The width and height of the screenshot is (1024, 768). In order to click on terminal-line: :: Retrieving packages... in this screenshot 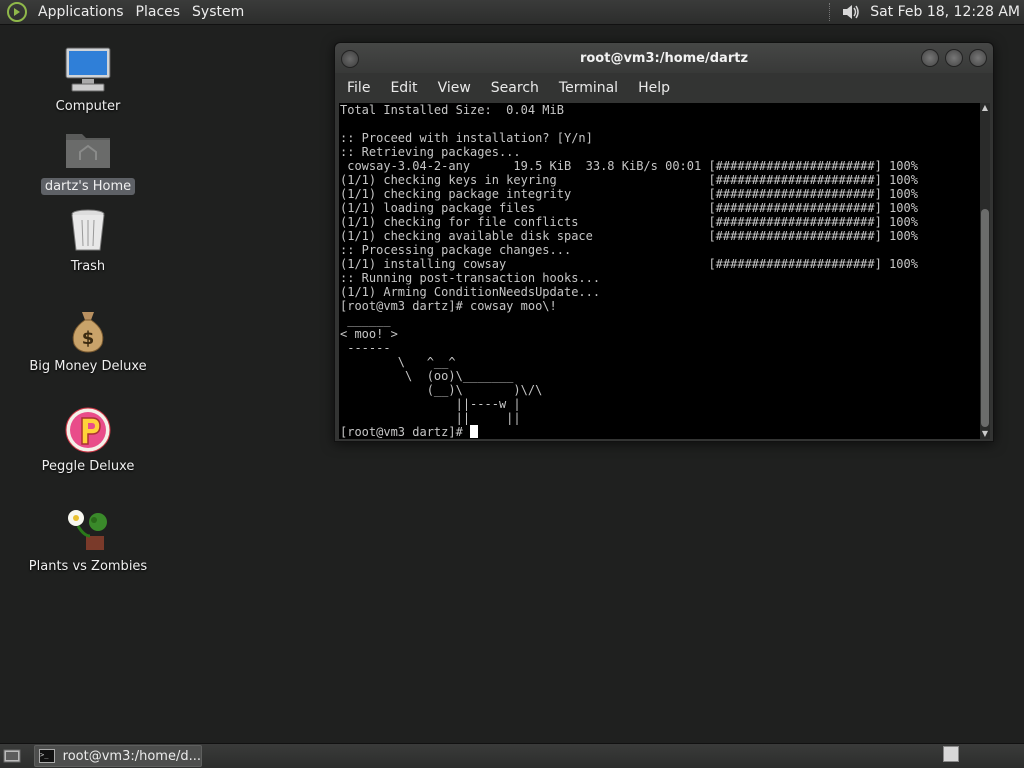, I will do `click(430, 152)`.